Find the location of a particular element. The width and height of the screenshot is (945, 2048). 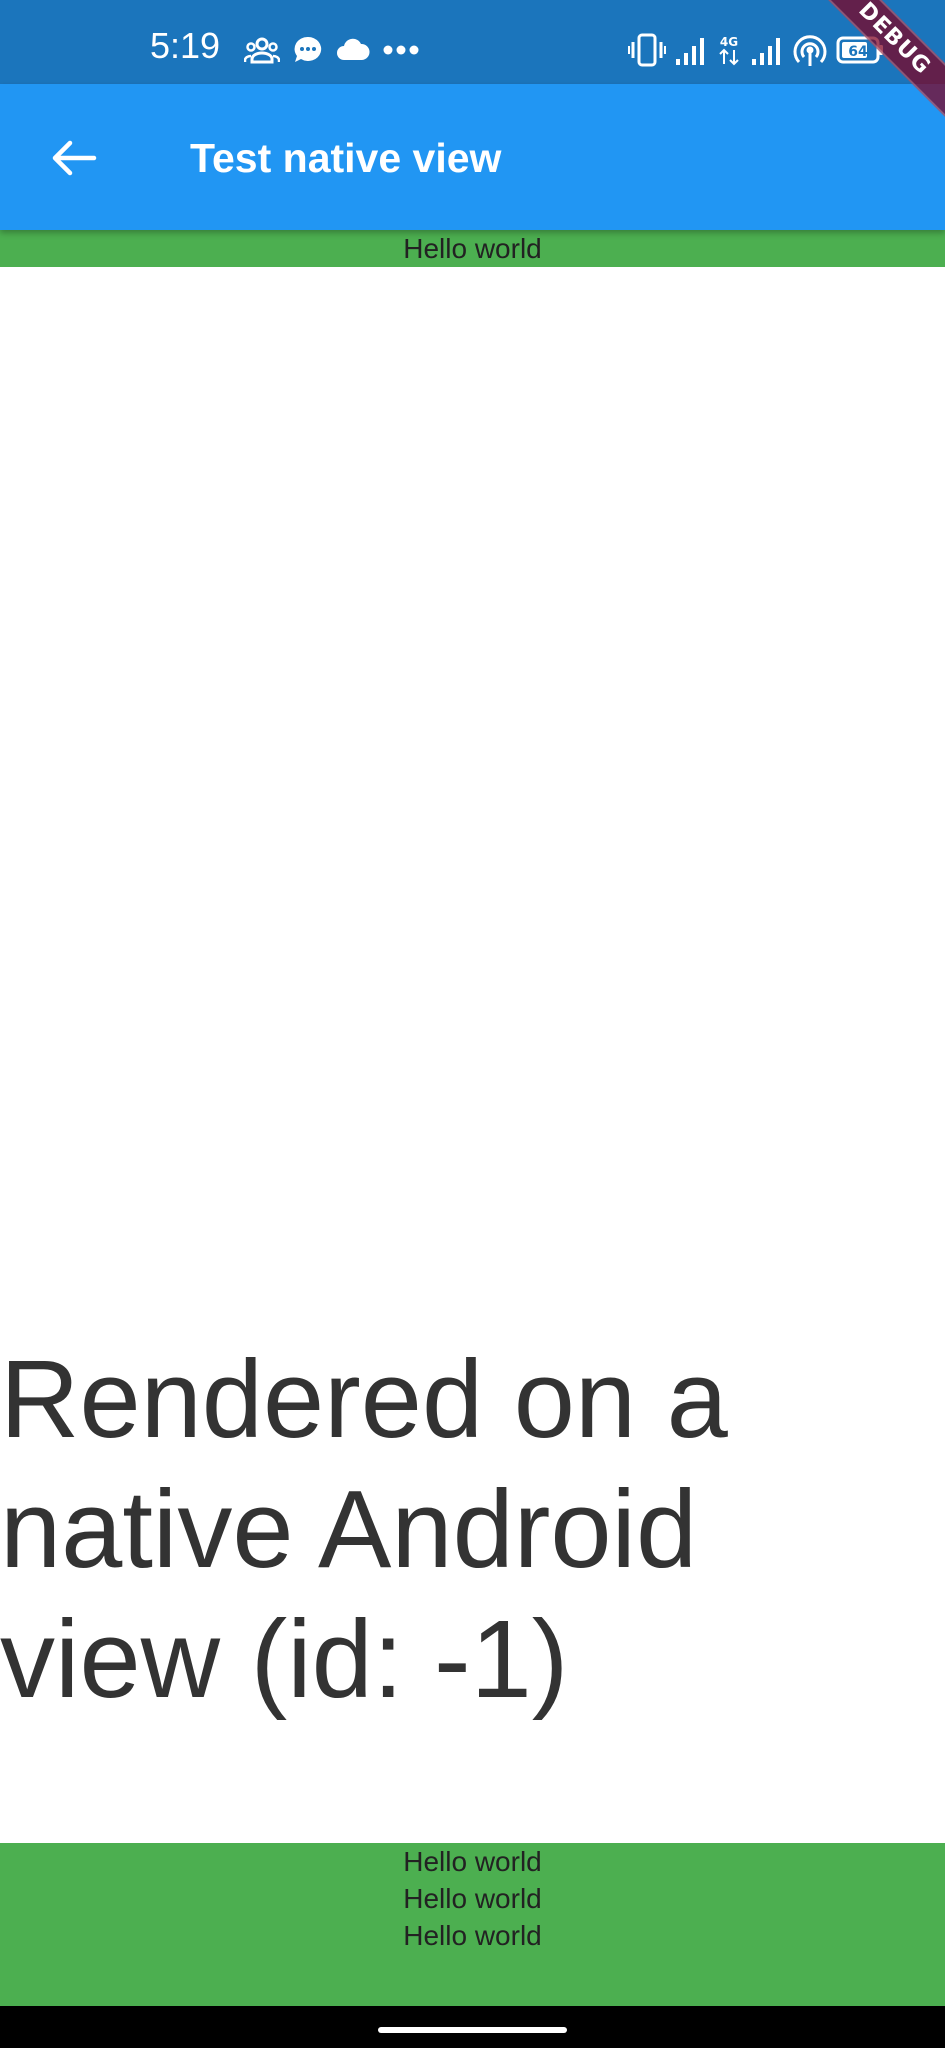

bottom-hello-strip: Hello world Hello world Hello world is located at coordinates (472, 1924).